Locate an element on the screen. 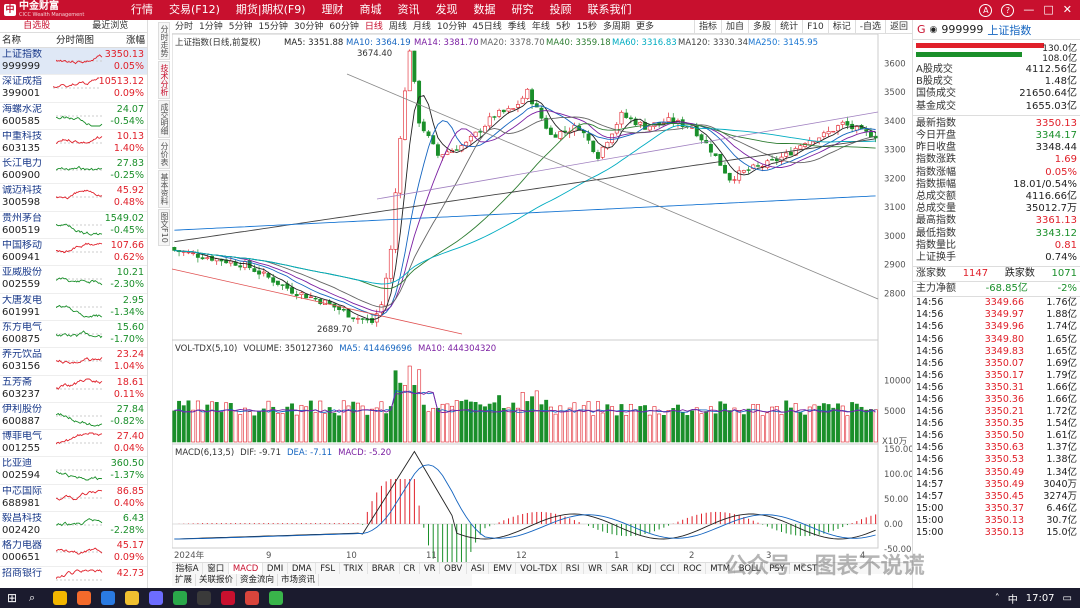 The width and height of the screenshot is (1080, 608). indicator-tab: KDJ is located at coordinates (645, 568).